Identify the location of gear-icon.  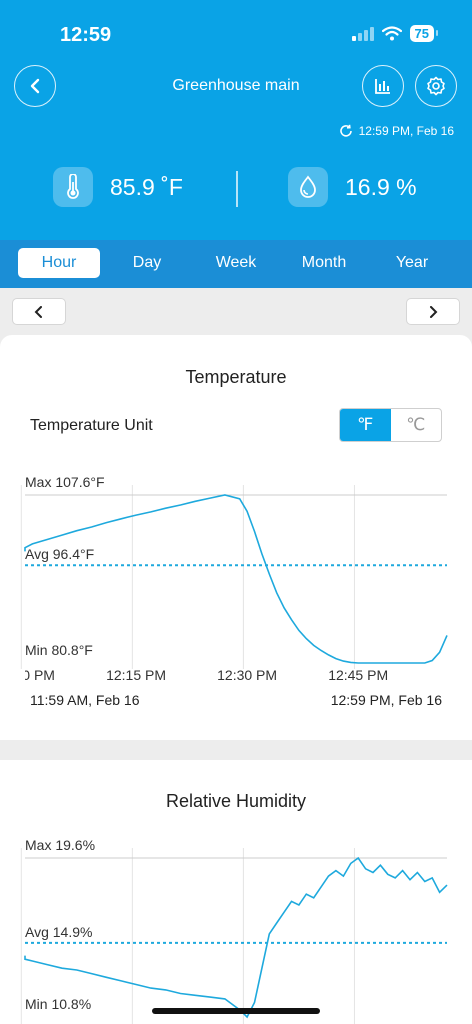
(436, 86).